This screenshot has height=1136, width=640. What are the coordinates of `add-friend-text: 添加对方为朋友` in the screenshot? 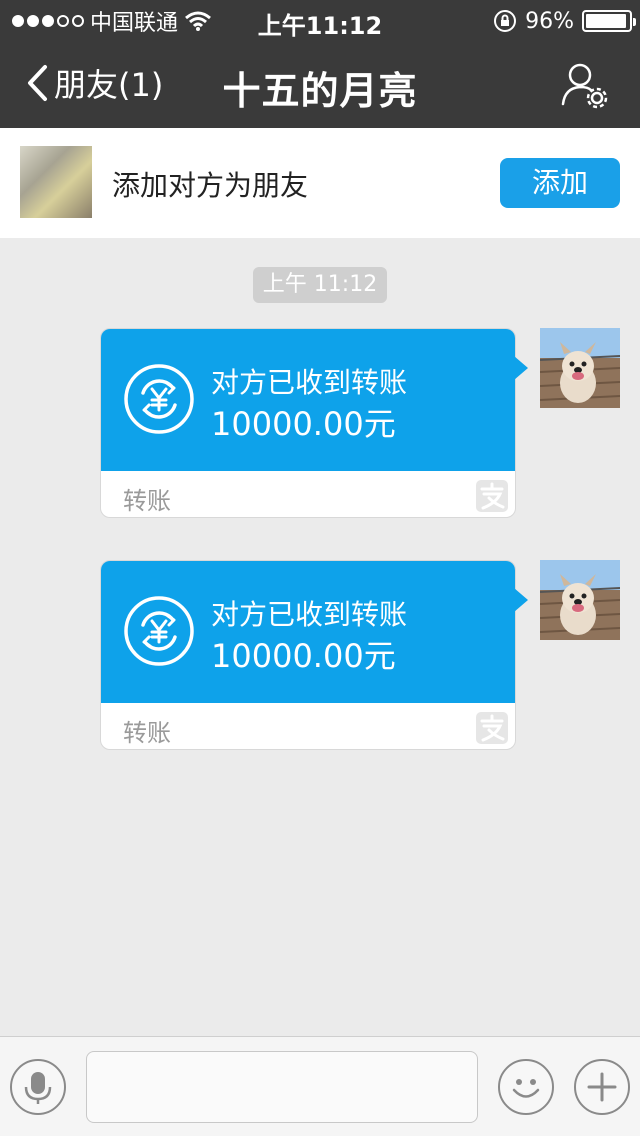 It's located at (210, 185).